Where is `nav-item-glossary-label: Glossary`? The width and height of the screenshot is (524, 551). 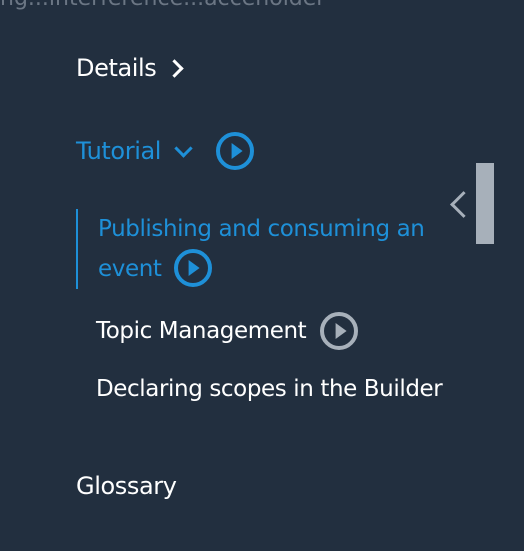
nav-item-glossary-label: Glossary is located at coordinates (126, 486).